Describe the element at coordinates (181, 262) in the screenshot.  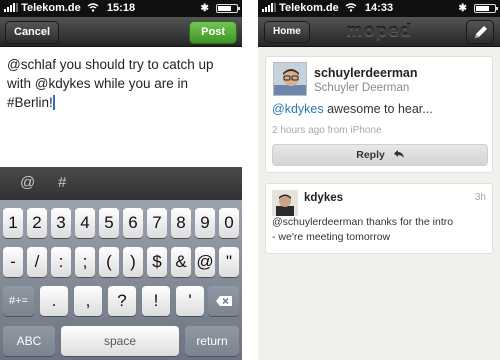
I see `key-ampersand: &` at that location.